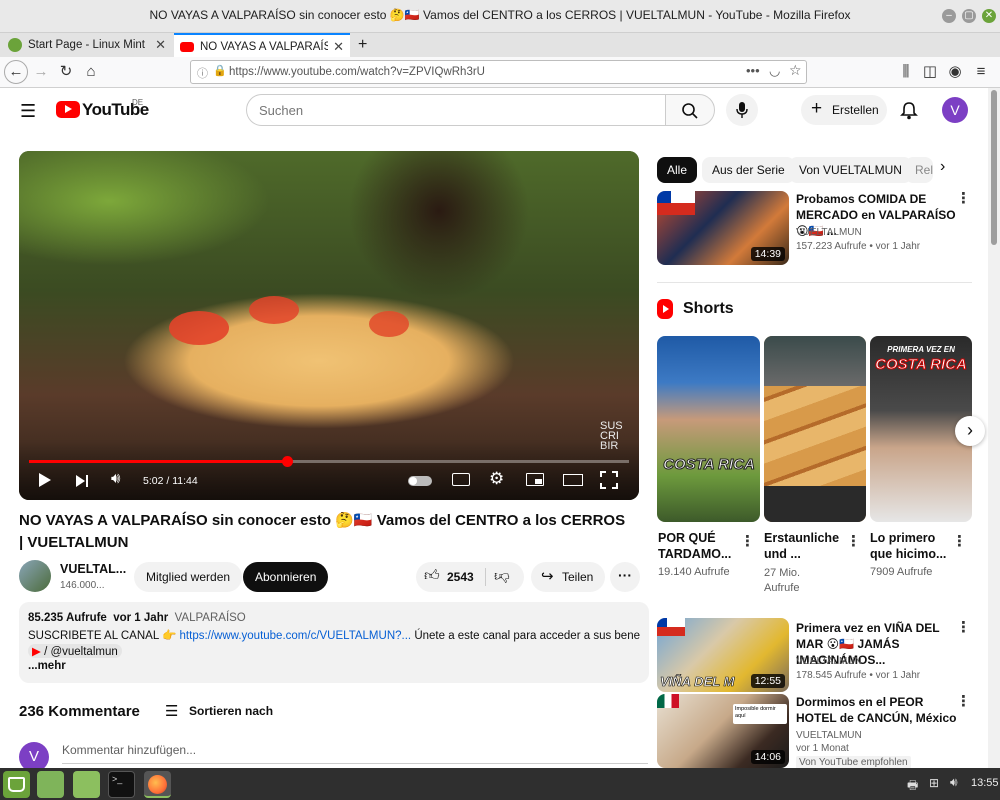 This screenshot has width=1000, height=800. Describe the element at coordinates (115, 478) in the screenshot. I see `volume-icon: 🔊︎` at that location.